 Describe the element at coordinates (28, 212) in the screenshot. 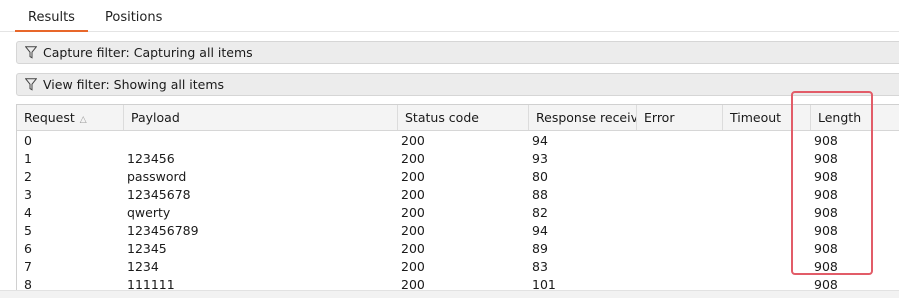

I see `cell-request: 4` at that location.